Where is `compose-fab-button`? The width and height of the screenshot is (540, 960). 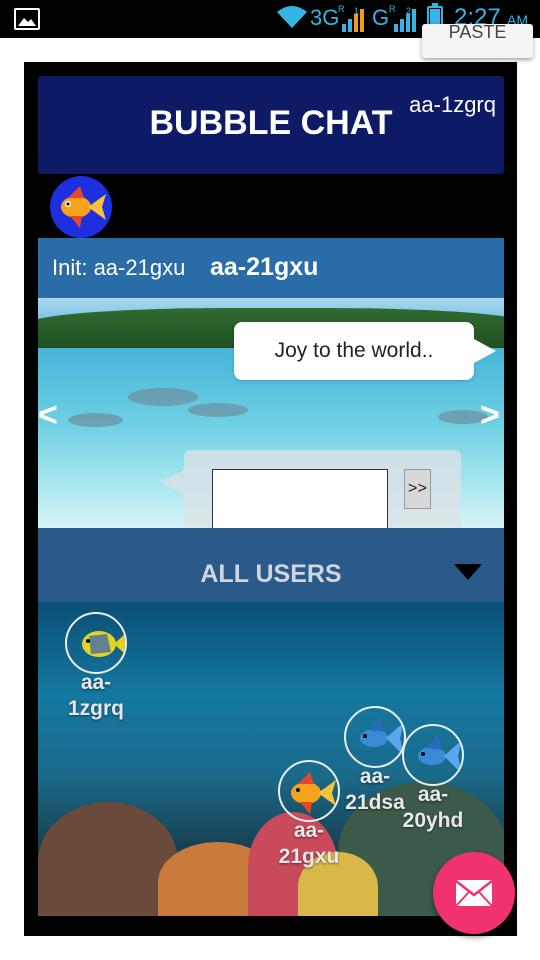 compose-fab-button is located at coordinates (474, 893).